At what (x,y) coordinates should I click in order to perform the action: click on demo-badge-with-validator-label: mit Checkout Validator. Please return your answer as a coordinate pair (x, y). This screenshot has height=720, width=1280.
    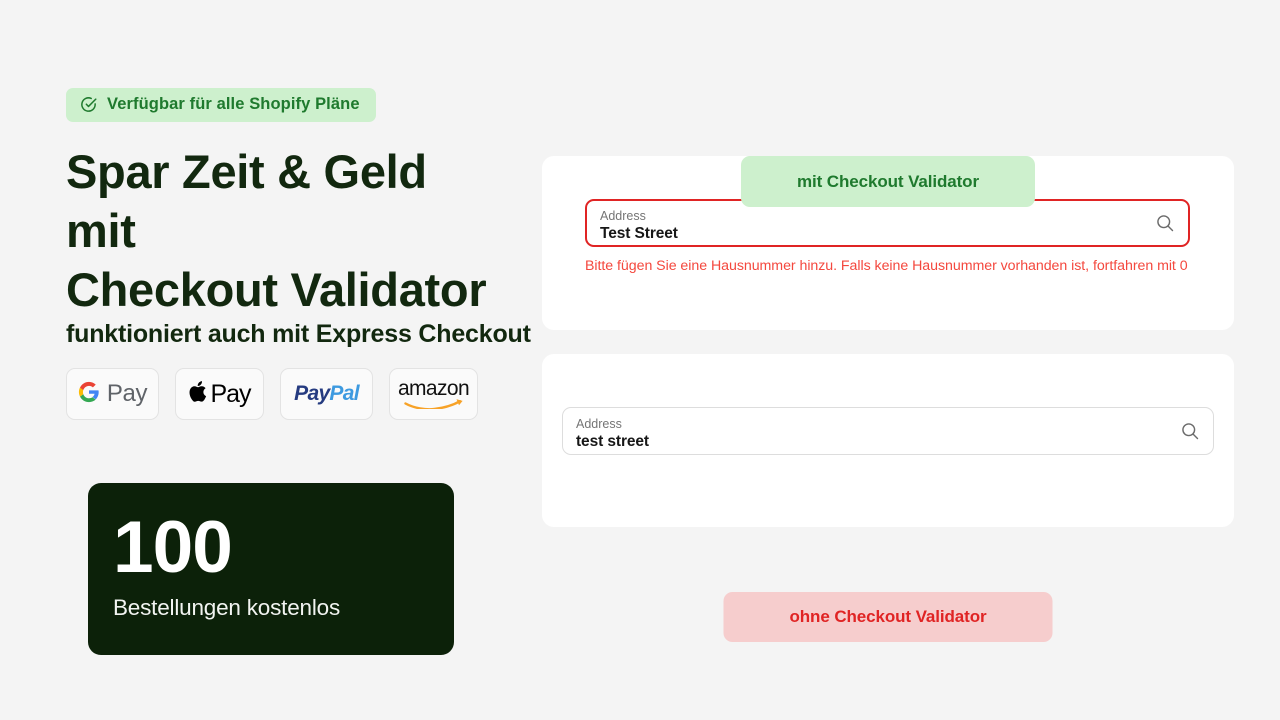
    Looking at the image, I should click on (887, 181).